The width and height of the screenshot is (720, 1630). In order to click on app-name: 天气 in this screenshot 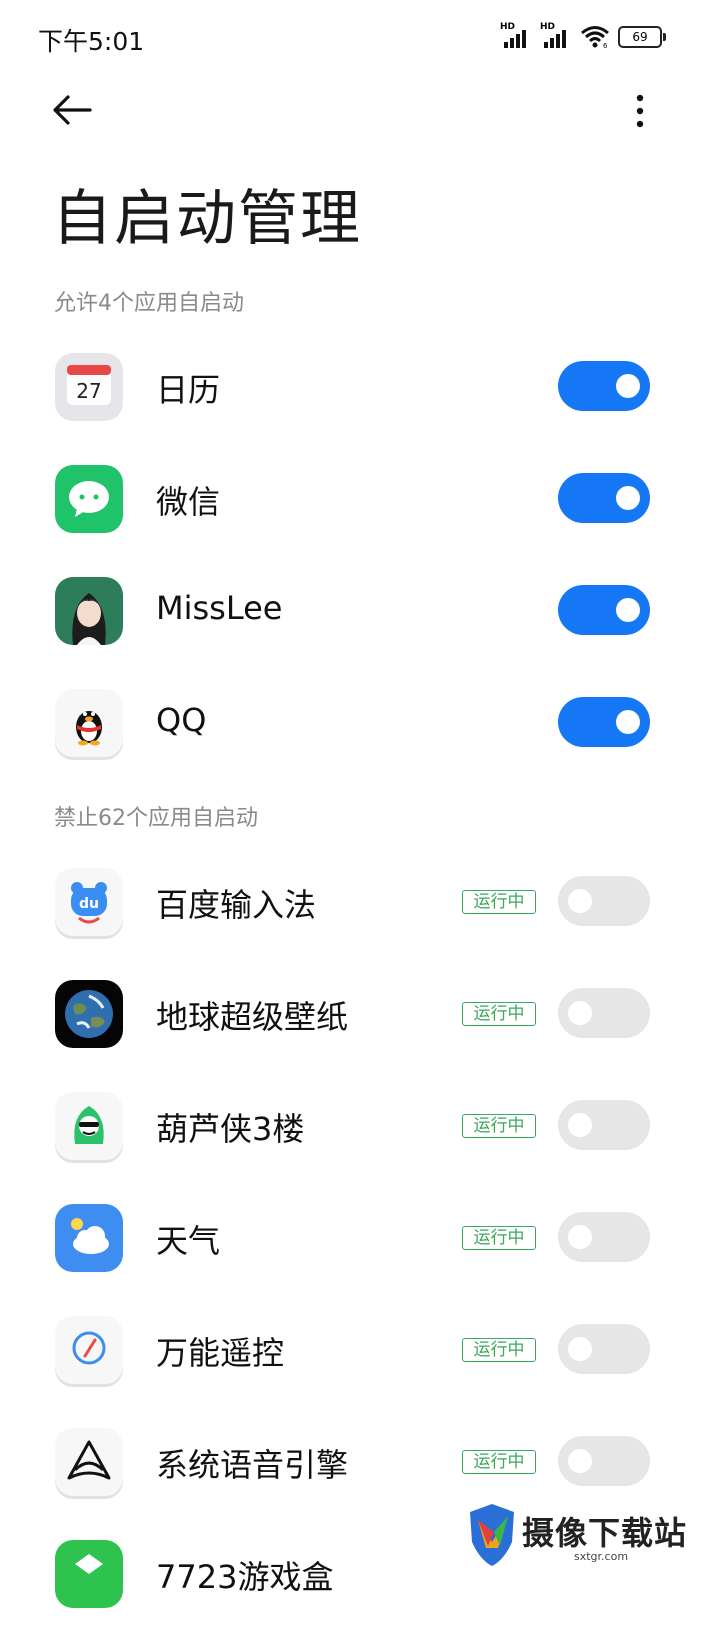, I will do `click(188, 1241)`.